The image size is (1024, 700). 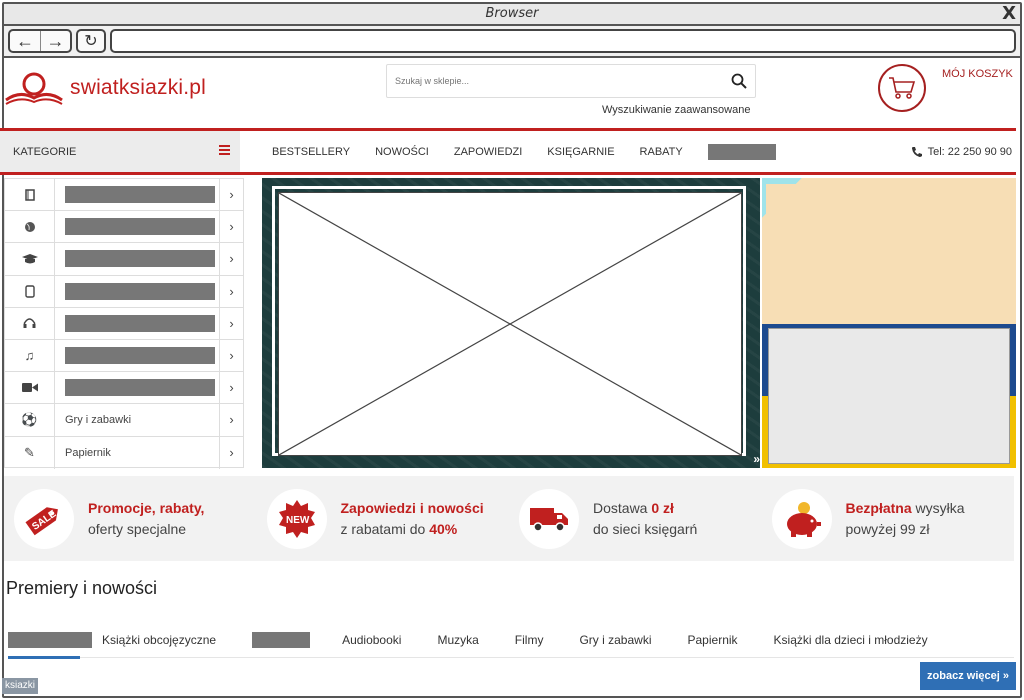 What do you see at coordinates (457, 640) in the screenshot?
I see `tab-music: Muzyka` at bounding box center [457, 640].